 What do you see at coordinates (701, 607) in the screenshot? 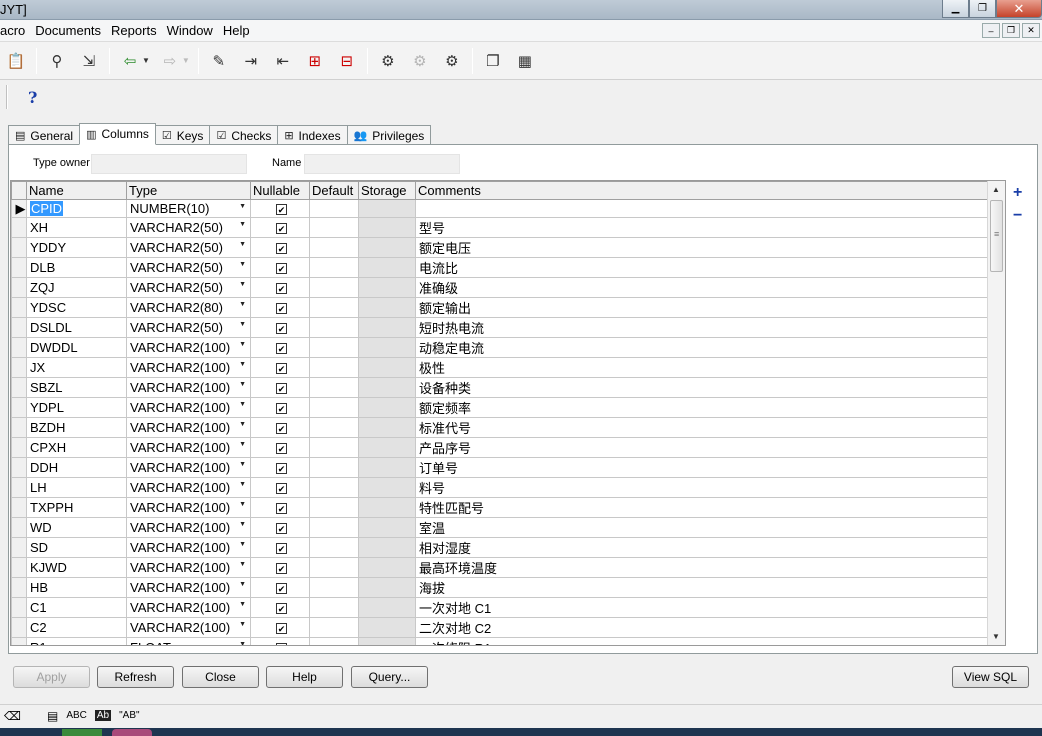
I see `cell-comment: 一次对地 C1` at bounding box center [701, 607].